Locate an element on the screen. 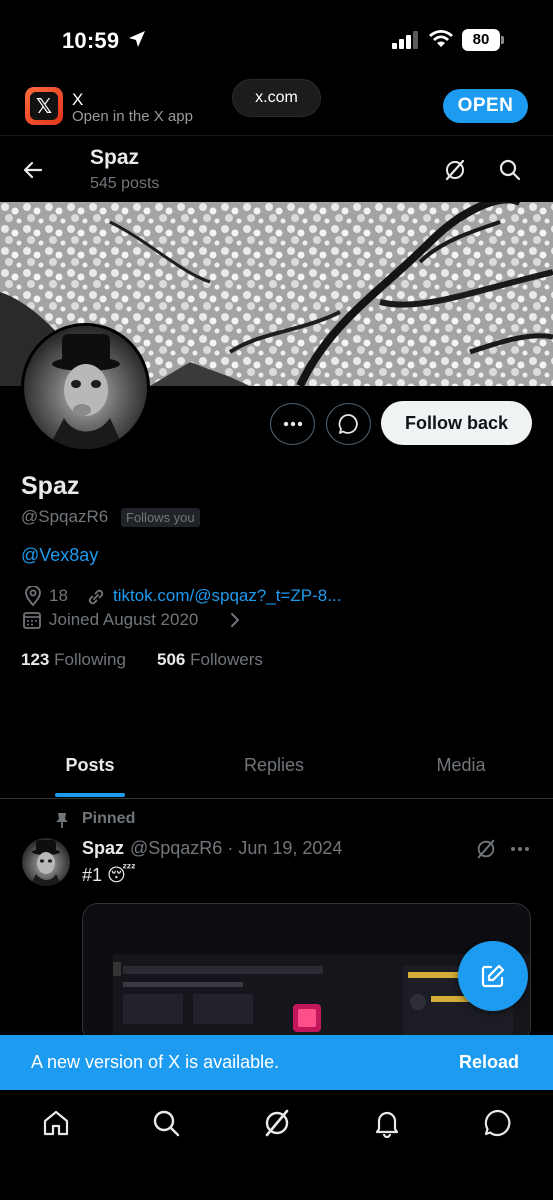 This screenshot has height=1200, width=553. post-author-meta: @SpqazR6 · Jun 19, 2024 is located at coordinates (236, 848).